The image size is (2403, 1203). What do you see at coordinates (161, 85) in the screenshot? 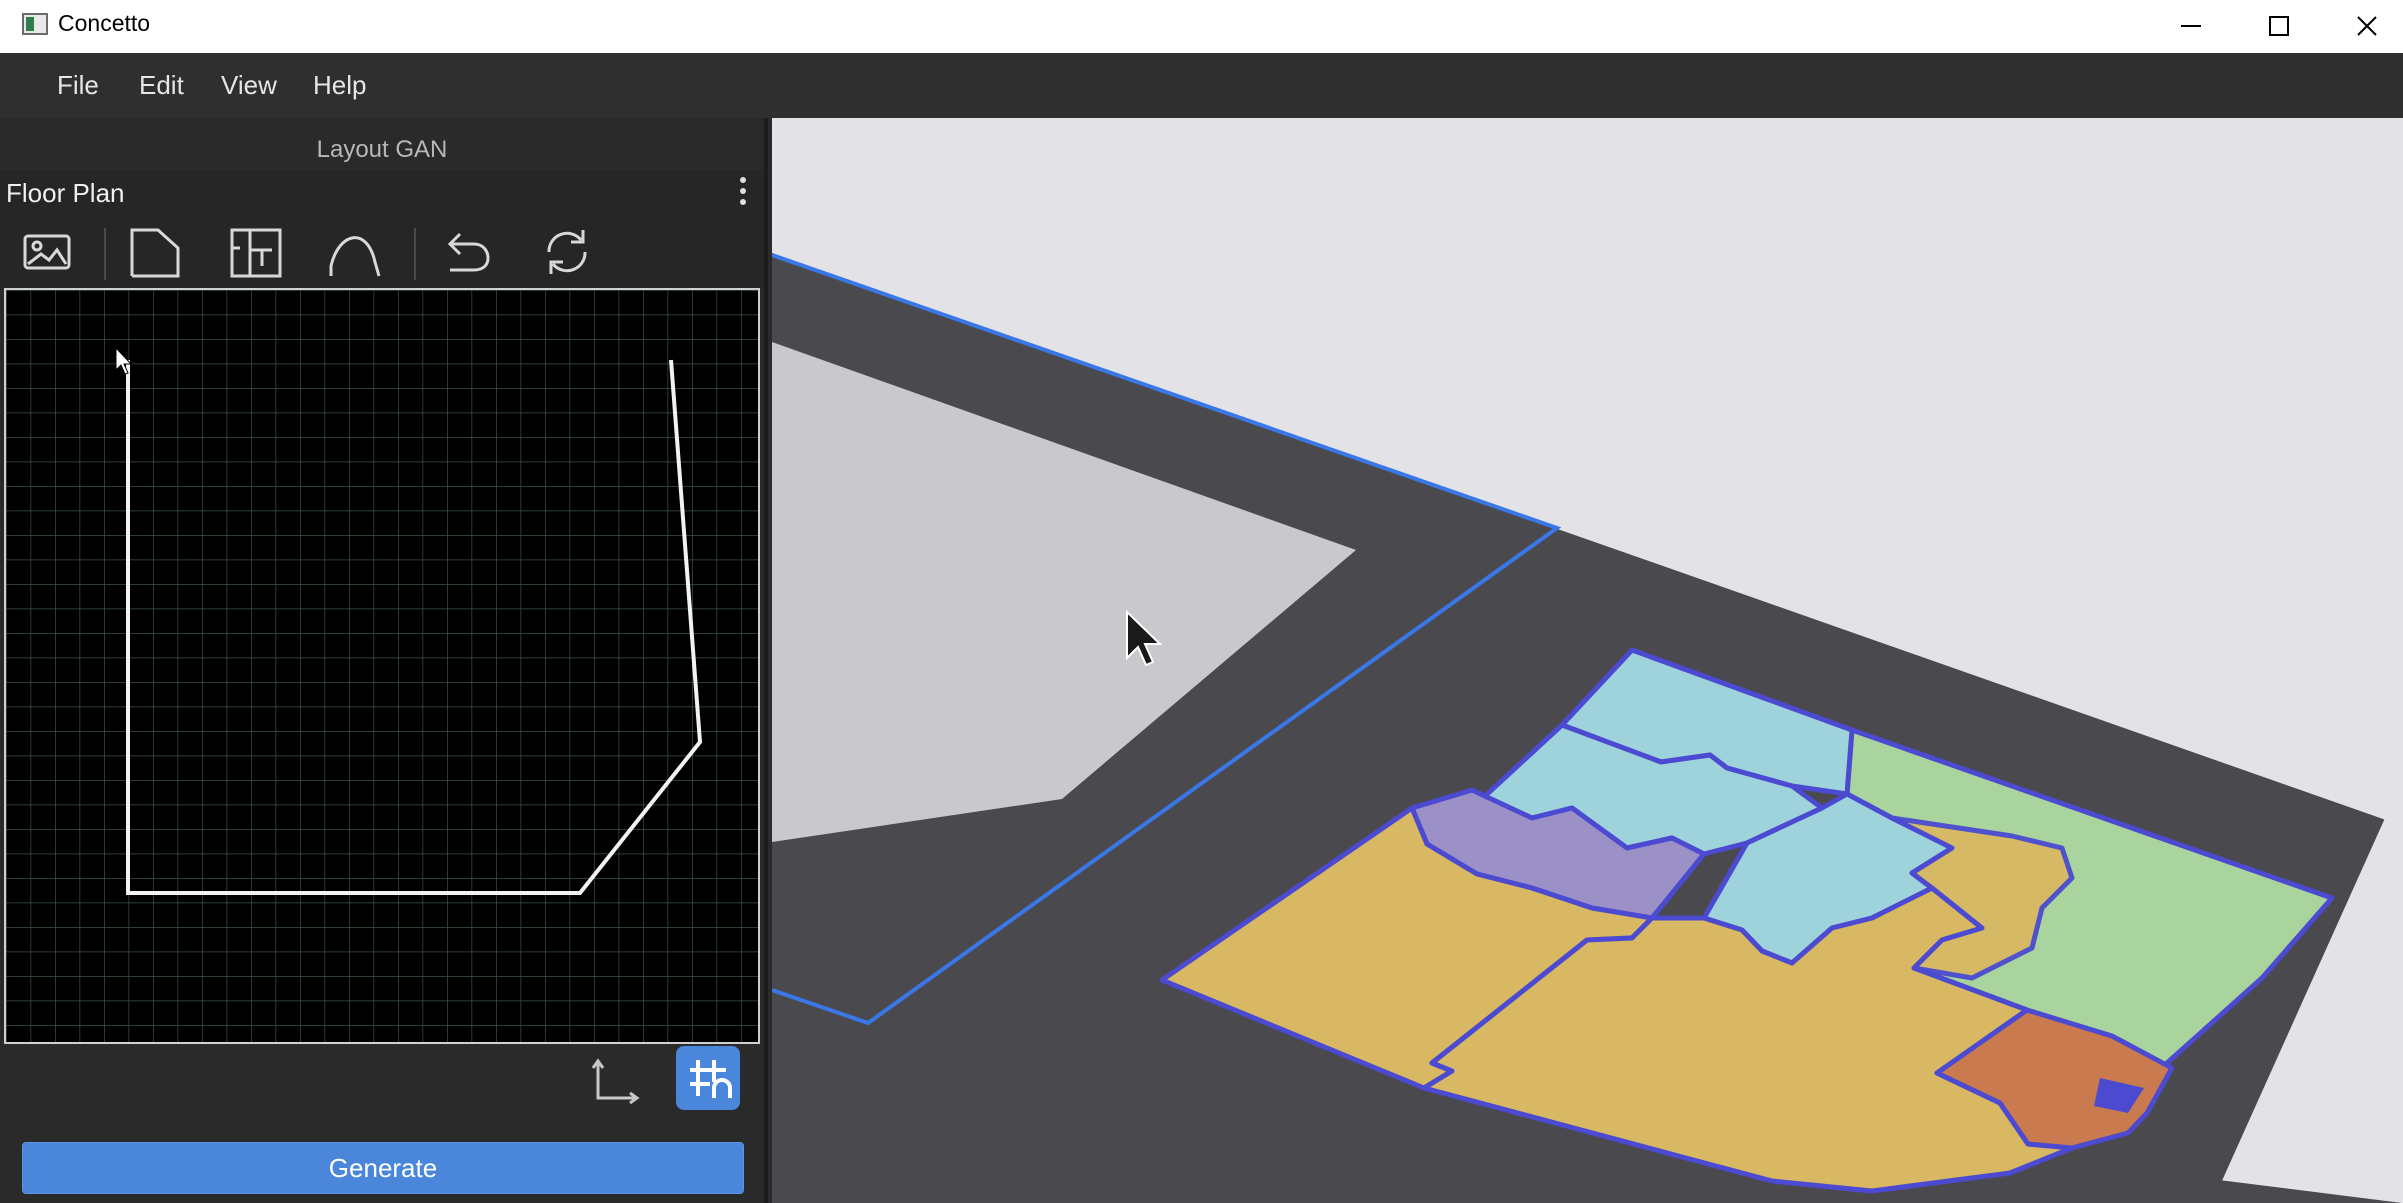
I see `menu-edit: Edit` at bounding box center [161, 85].